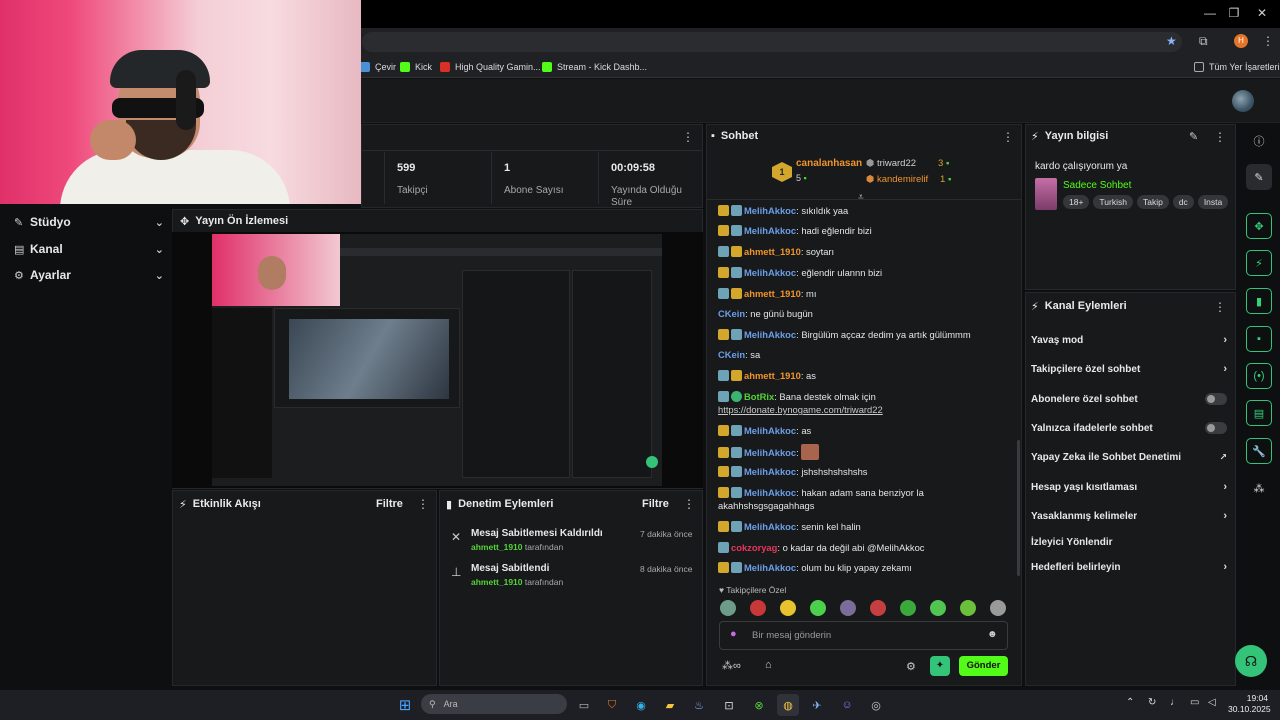  What do you see at coordinates (1152, 702) in the screenshot?
I see `tray-sync-icon: ↻` at bounding box center [1152, 702].